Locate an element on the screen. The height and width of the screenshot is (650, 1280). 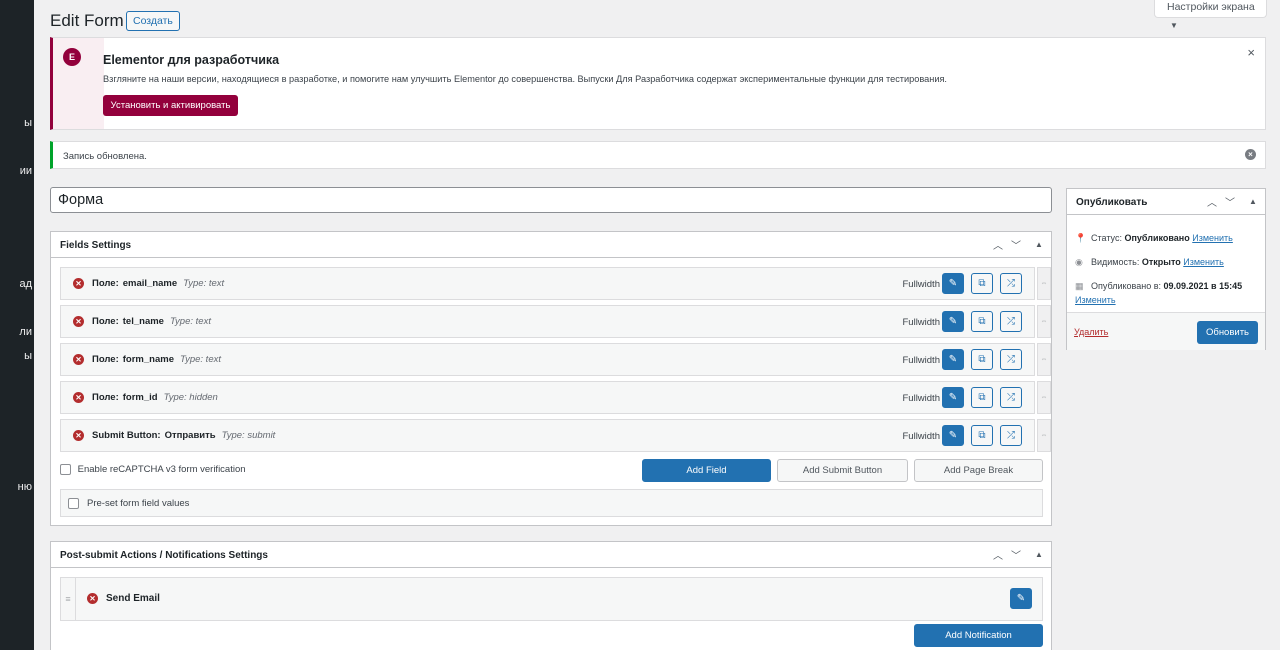
visibility-label: Видимость: is located at coordinates (1115, 262).